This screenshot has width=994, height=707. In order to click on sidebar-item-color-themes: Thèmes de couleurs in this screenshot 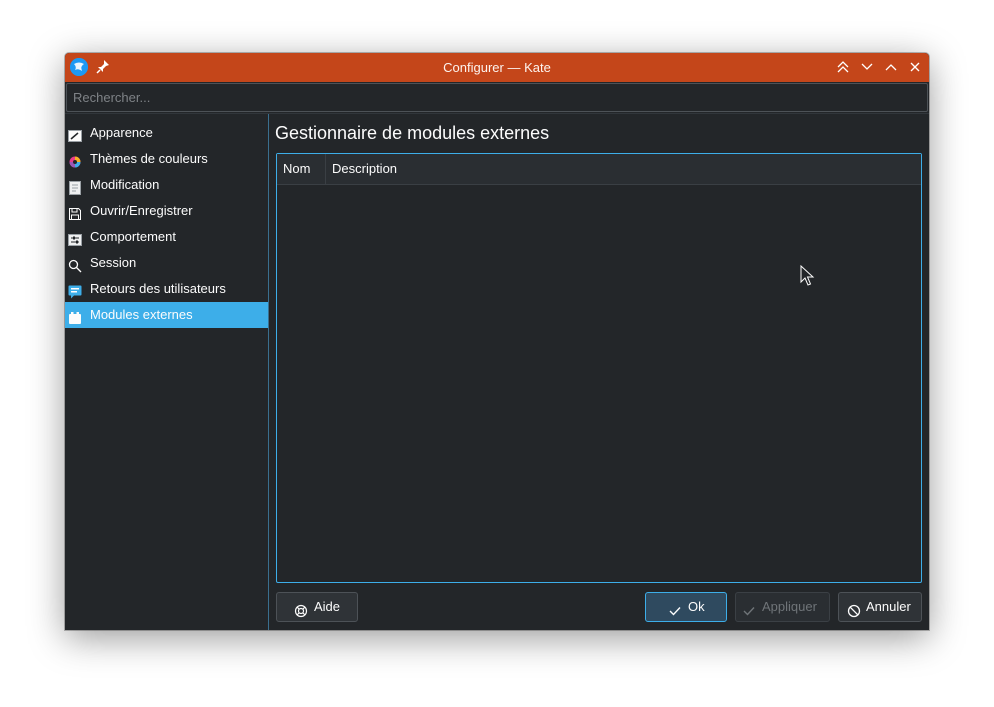, I will do `click(166, 159)`.